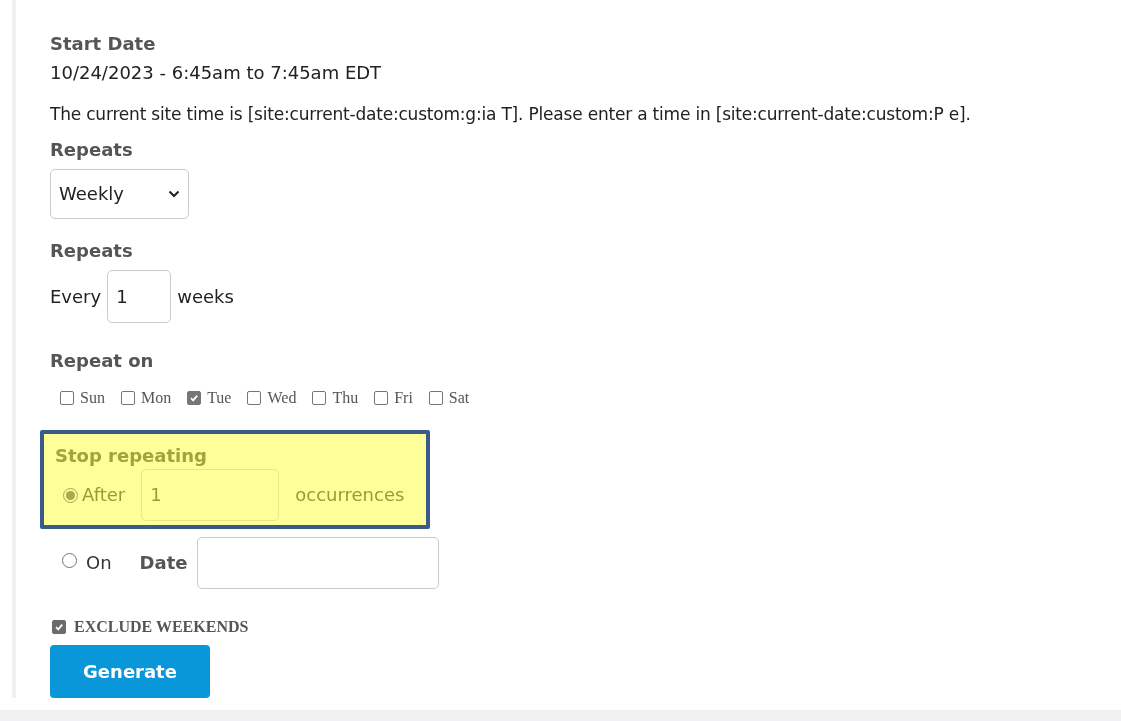 The image size is (1121, 721). What do you see at coordinates (345, 397) in the screenshot?
I see `day-label: Thu` at bounding box center [345, 397].